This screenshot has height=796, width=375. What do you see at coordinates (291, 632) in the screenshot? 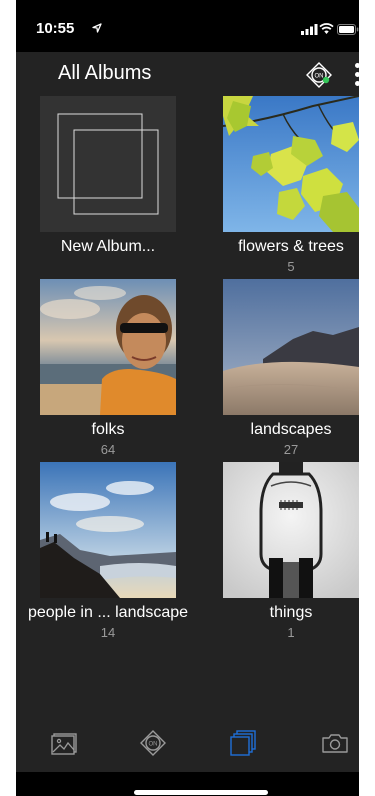
I see `album-count: 1` at bounding box center [291, 632].